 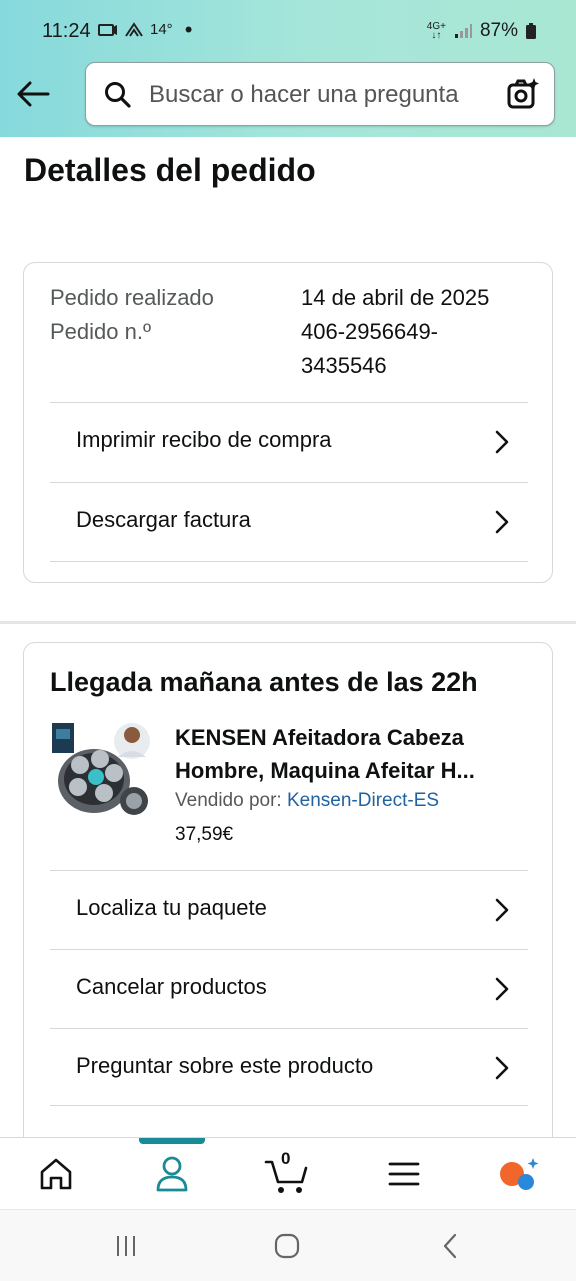 I want to click on cart-count: 0, so click(x=286, y=1158).